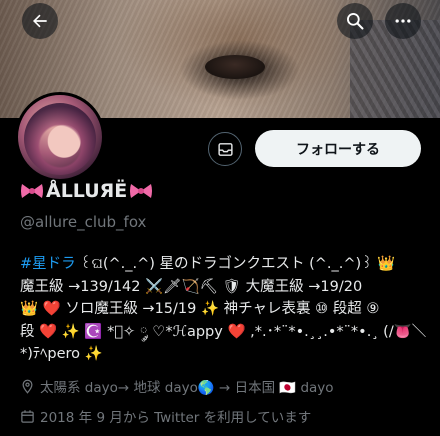 The height and width of the screenshot is (436, 440). I want to click on display-name: ÅLLUЯË, so click(86, 191).